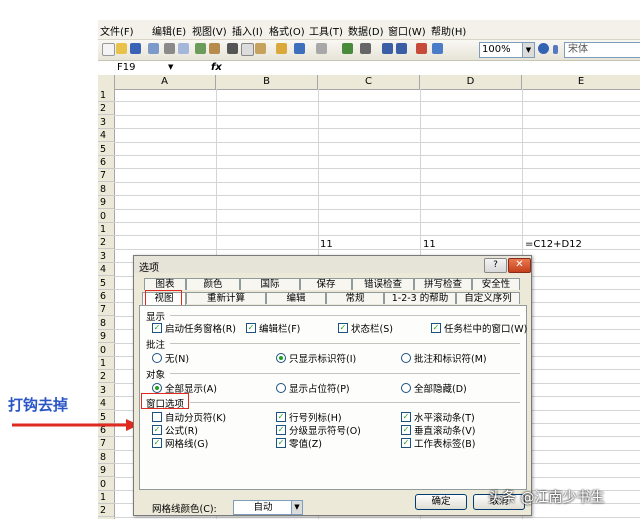  I want to click on menu-format: 格式(O), so click(287, 30).